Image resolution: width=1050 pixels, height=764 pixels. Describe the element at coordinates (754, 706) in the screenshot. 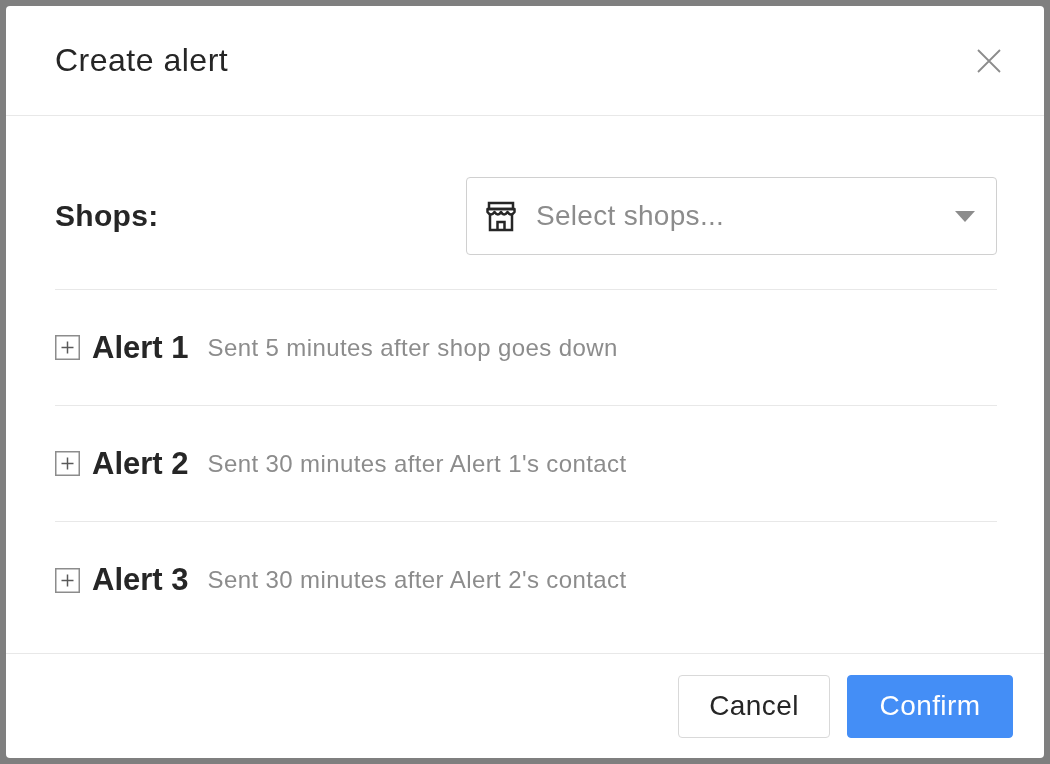

I see `secondary-button: Cancel` at that location.